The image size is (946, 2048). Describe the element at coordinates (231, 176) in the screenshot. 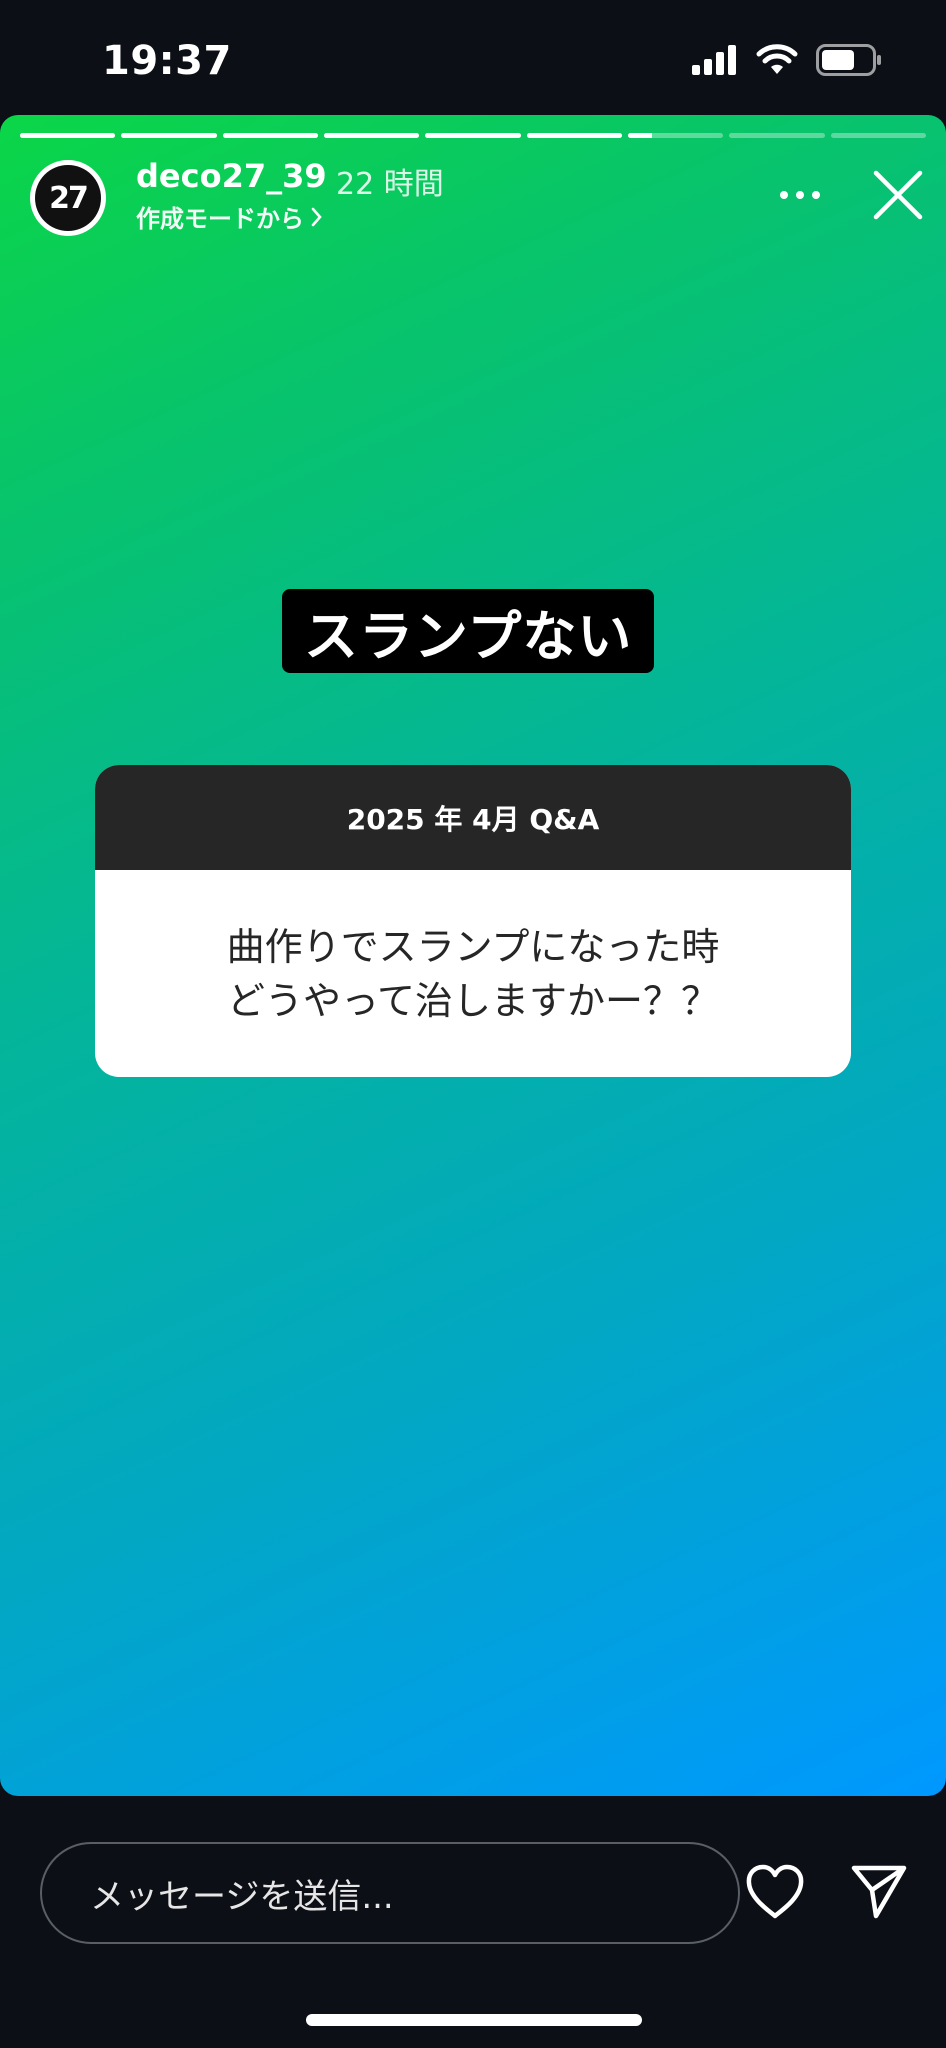

I see `story-username: deco27_39` at that location.